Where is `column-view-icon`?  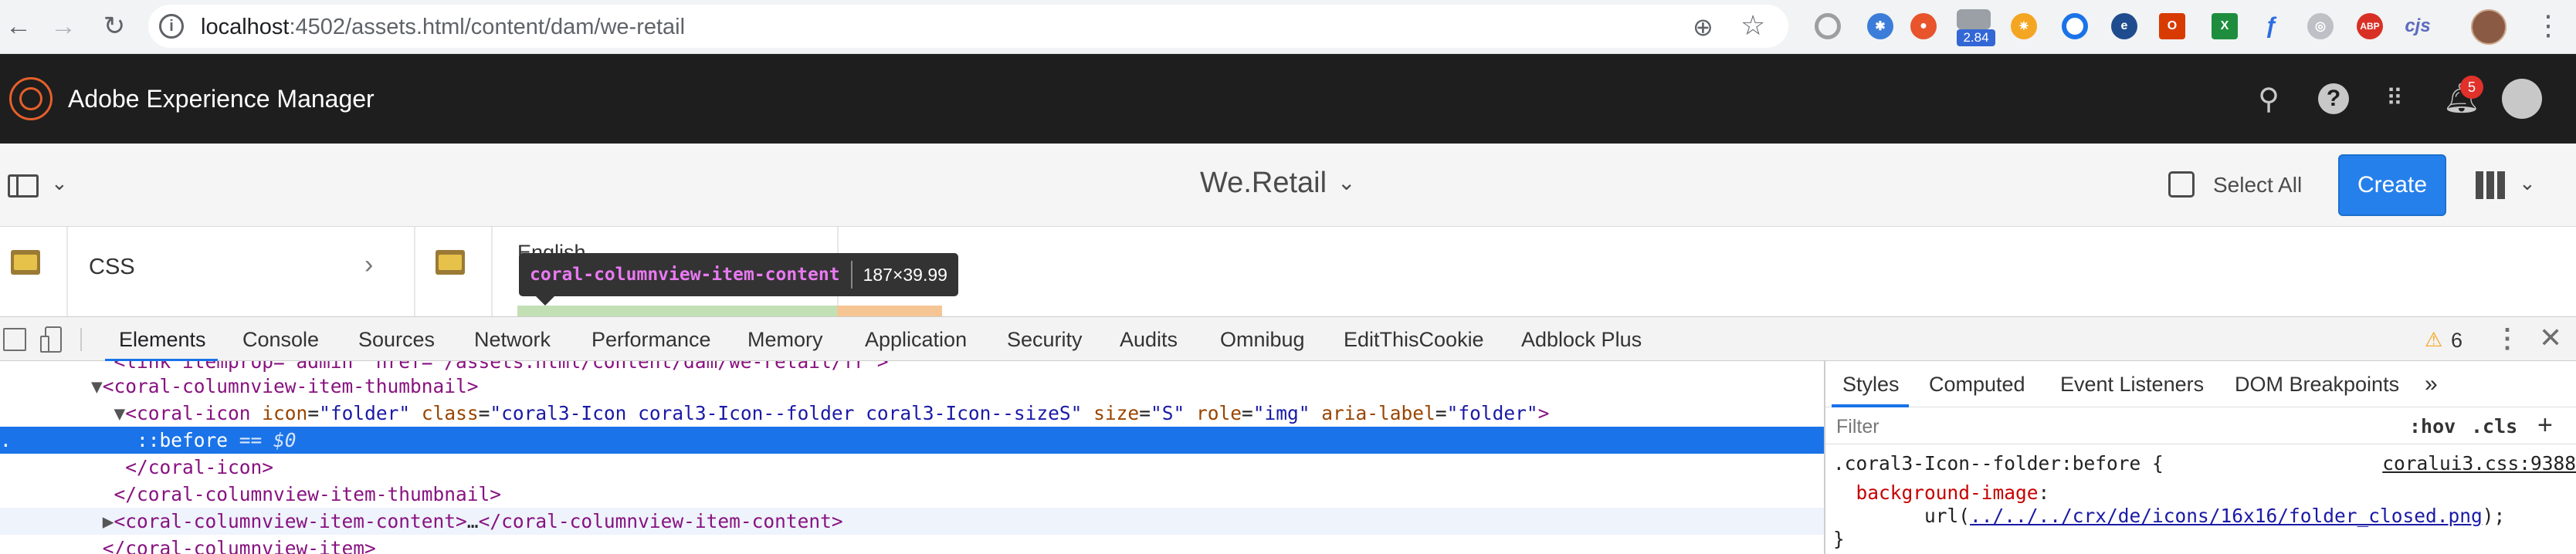 column-view-icon is located at coordinates (2491, 185).